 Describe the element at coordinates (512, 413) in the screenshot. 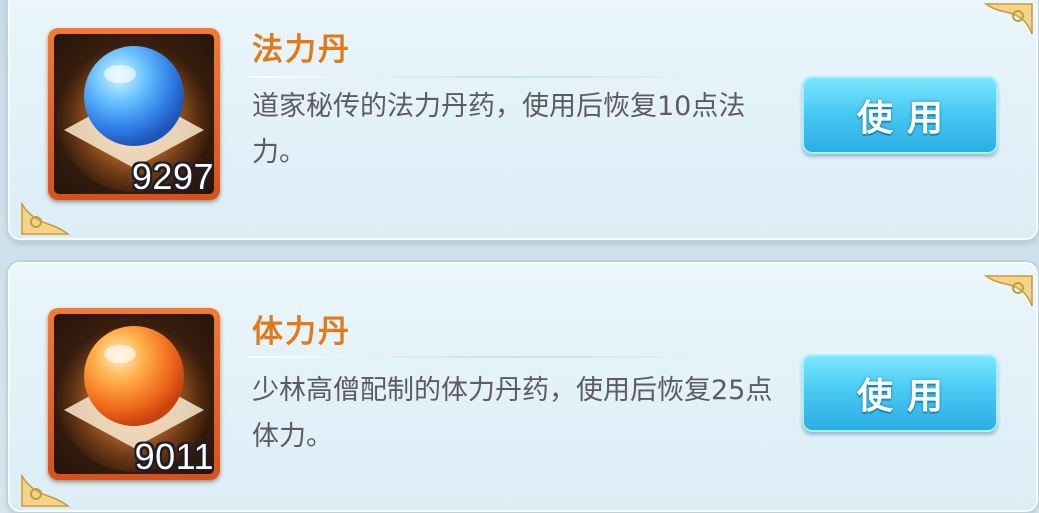

I see `item-description: 少林高僧配制的体力丹药，使用后恢复25点体力。` at that location.